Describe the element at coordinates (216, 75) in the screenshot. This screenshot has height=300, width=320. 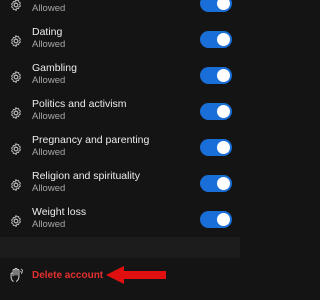
I see `gambling-toggle` at that location.